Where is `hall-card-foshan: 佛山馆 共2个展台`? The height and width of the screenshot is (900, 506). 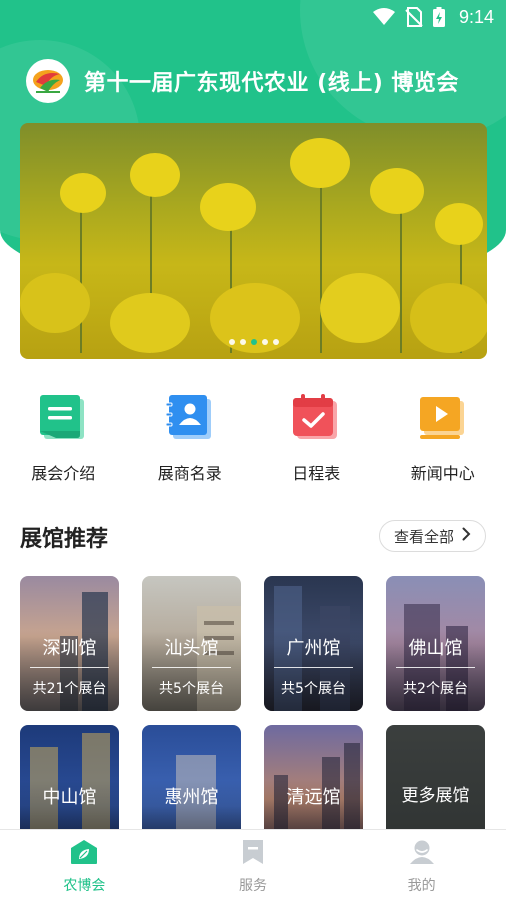 hall-card-foshan: 佛山馆 共2个展台 is located at coordinates (435, 643).